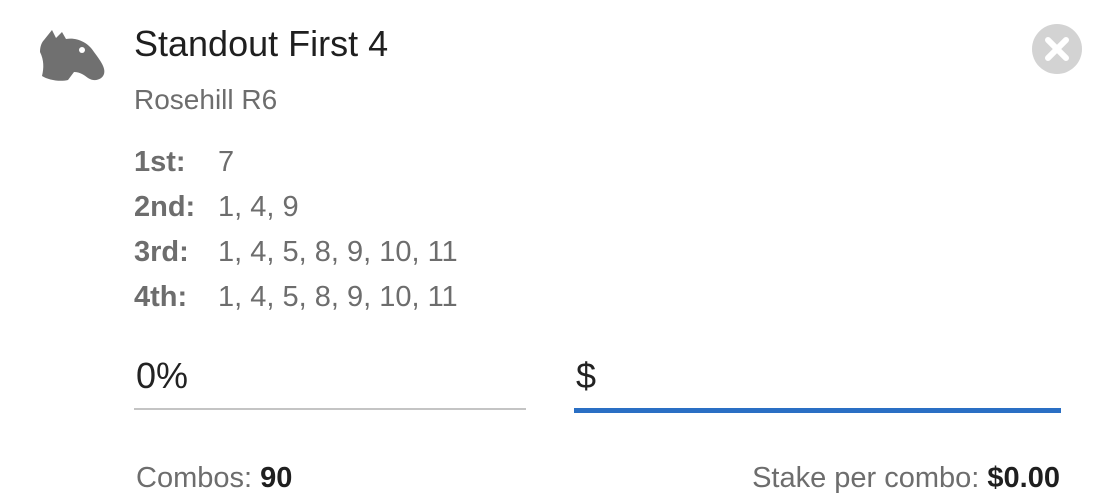 The height and width of the screenshot is (498, 1109). I want to click on leg-row-2nd: 2nd: 1, 4, 9, so click(296, 207).